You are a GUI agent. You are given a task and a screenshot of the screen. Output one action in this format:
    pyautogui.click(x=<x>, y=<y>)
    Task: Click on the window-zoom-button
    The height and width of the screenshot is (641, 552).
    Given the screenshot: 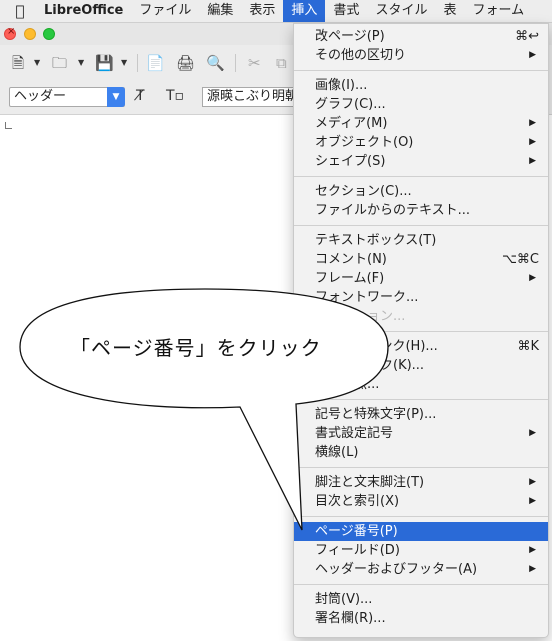 What is the action you would take?
    pyautogui.click(x=49, y=34)
    